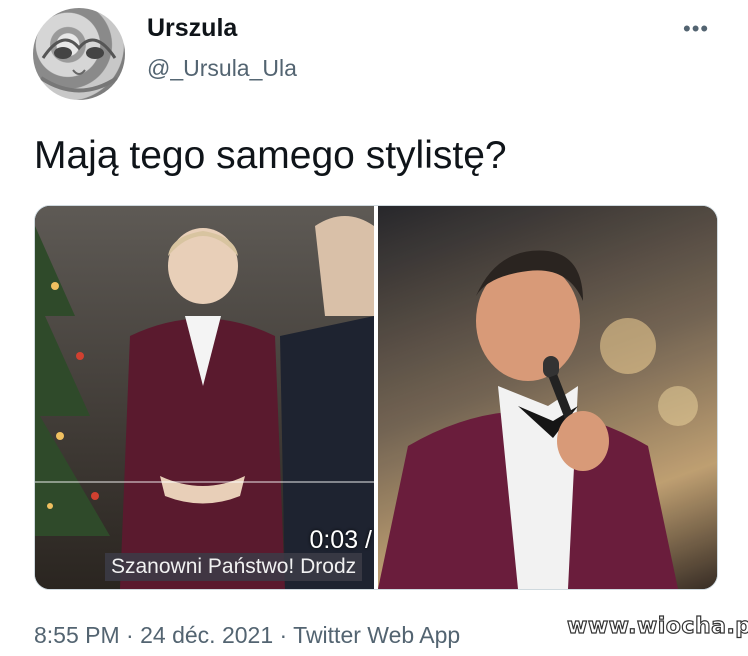  What do you see at coordinates (222, 68) in the screenshot?
I see `user-handle: @_Ursula_Ula` at bounding box center [222, 68].